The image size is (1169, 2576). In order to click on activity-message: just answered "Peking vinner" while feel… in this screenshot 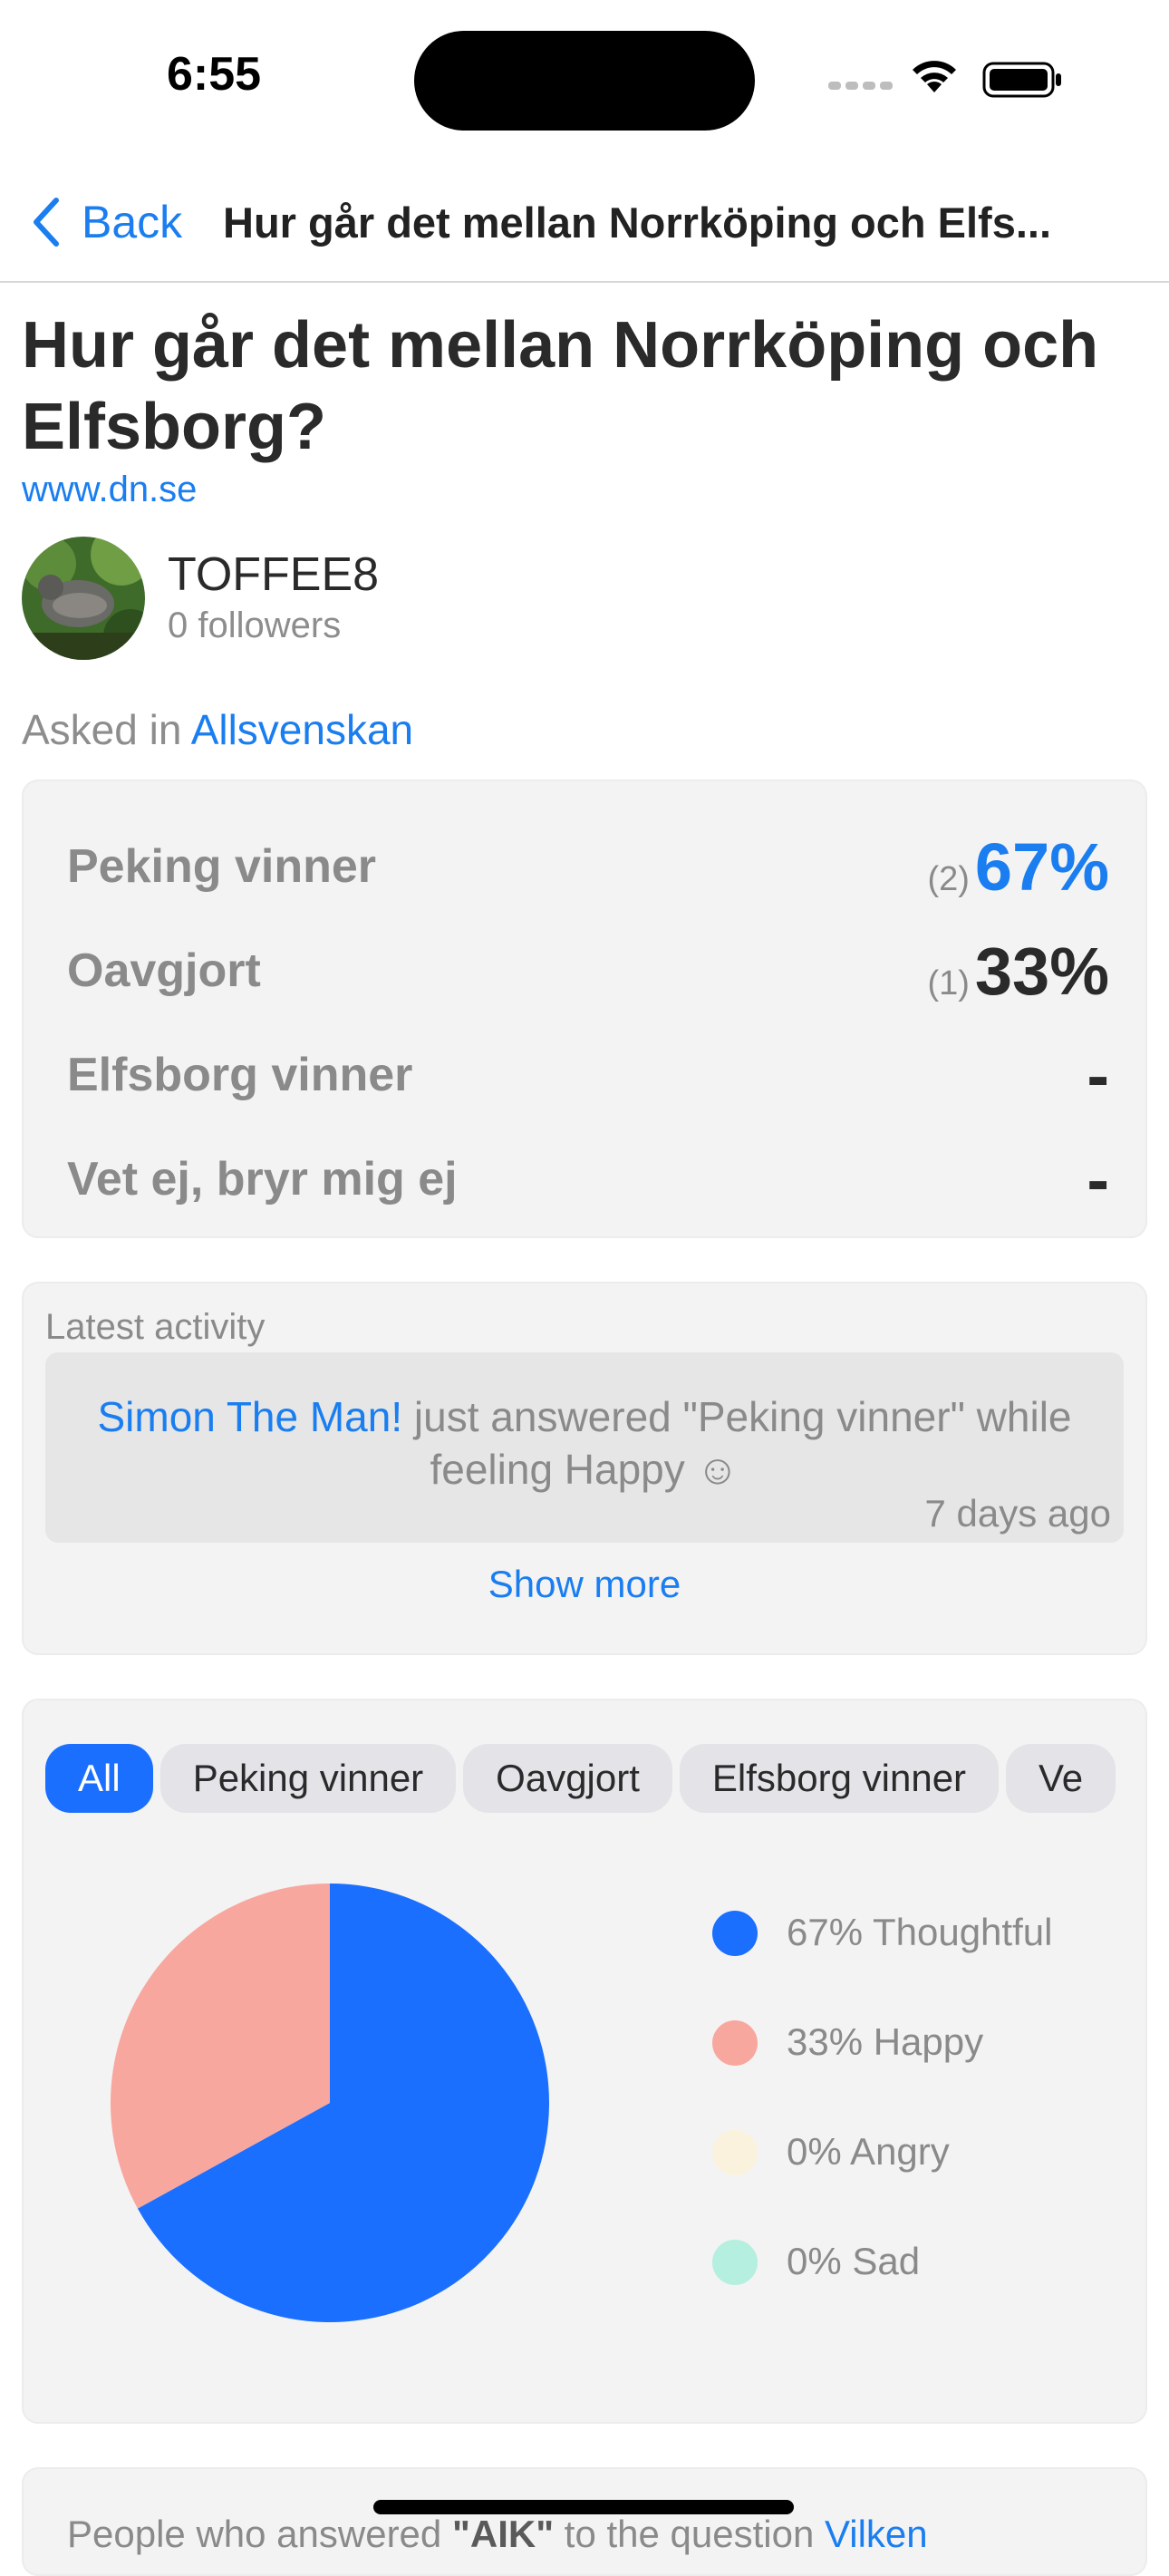, I will do `click(737, 1443)`.